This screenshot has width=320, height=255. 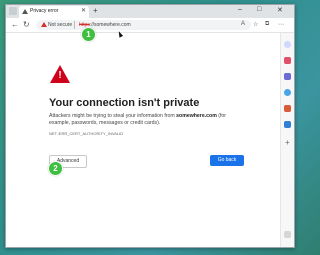 What do you see at coordinates (124, 103) in the screenshot?
I see `page-title: Your connection isn't private` at bounding box center [124, 103].